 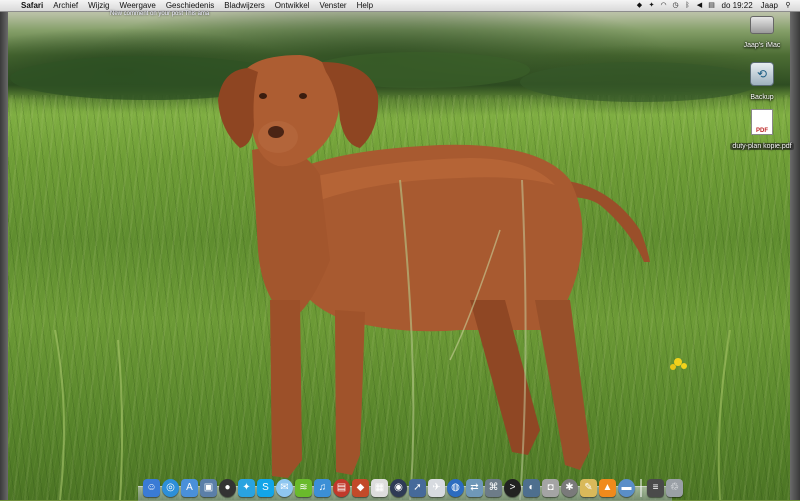 What do you see at coordinates (676, 5) in the screenshot?
I see `time-machine-icon: ◷` at bounding box center [676, 5].